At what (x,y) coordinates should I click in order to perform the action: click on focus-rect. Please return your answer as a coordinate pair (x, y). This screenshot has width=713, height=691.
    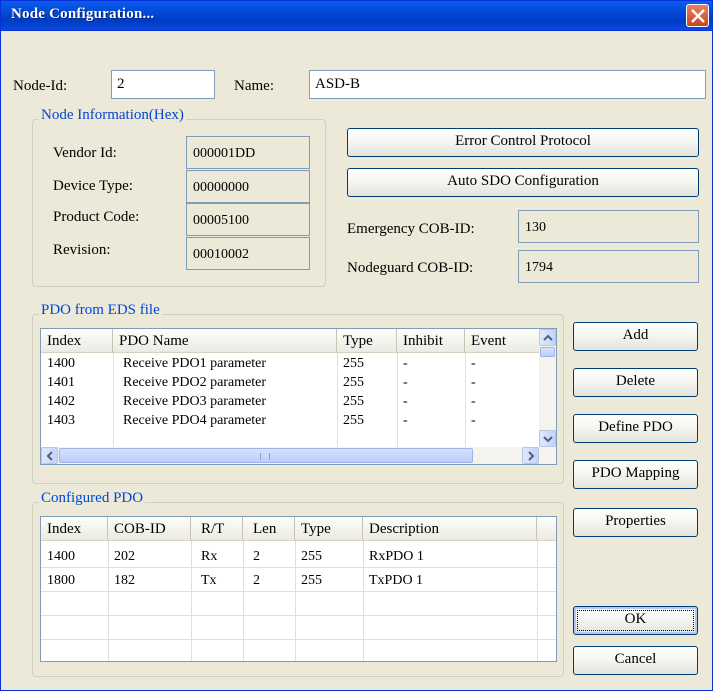
    Looking at the image, I should click on (635, 620).